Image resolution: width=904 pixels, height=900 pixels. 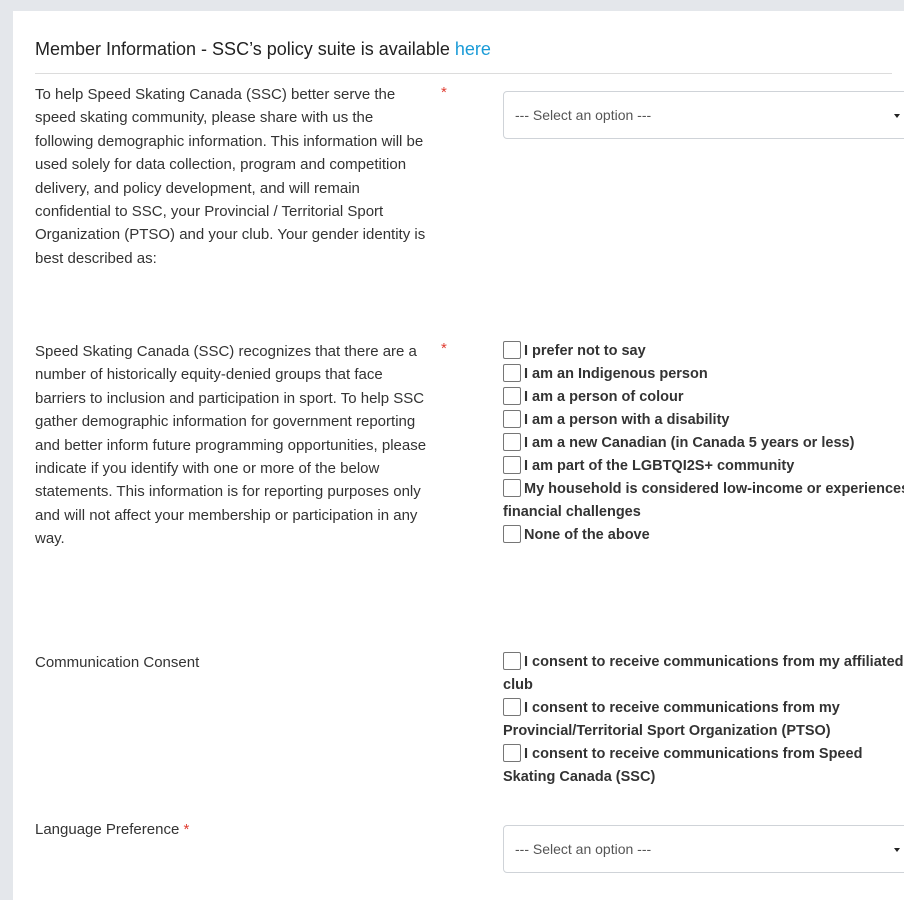 I want to click on equity-option: I am part of the LGBTQI2S+ community, so click(x=703, y=466).